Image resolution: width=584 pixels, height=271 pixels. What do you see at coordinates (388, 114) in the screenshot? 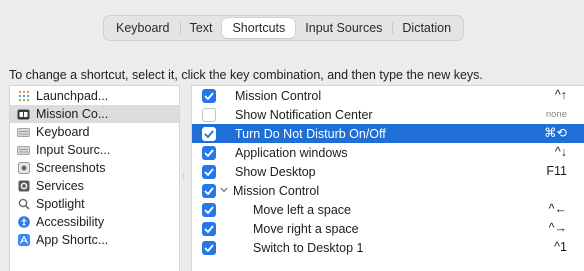
I see `shortcut-row: Show Notification Center none` at bounding box center [388, 114].